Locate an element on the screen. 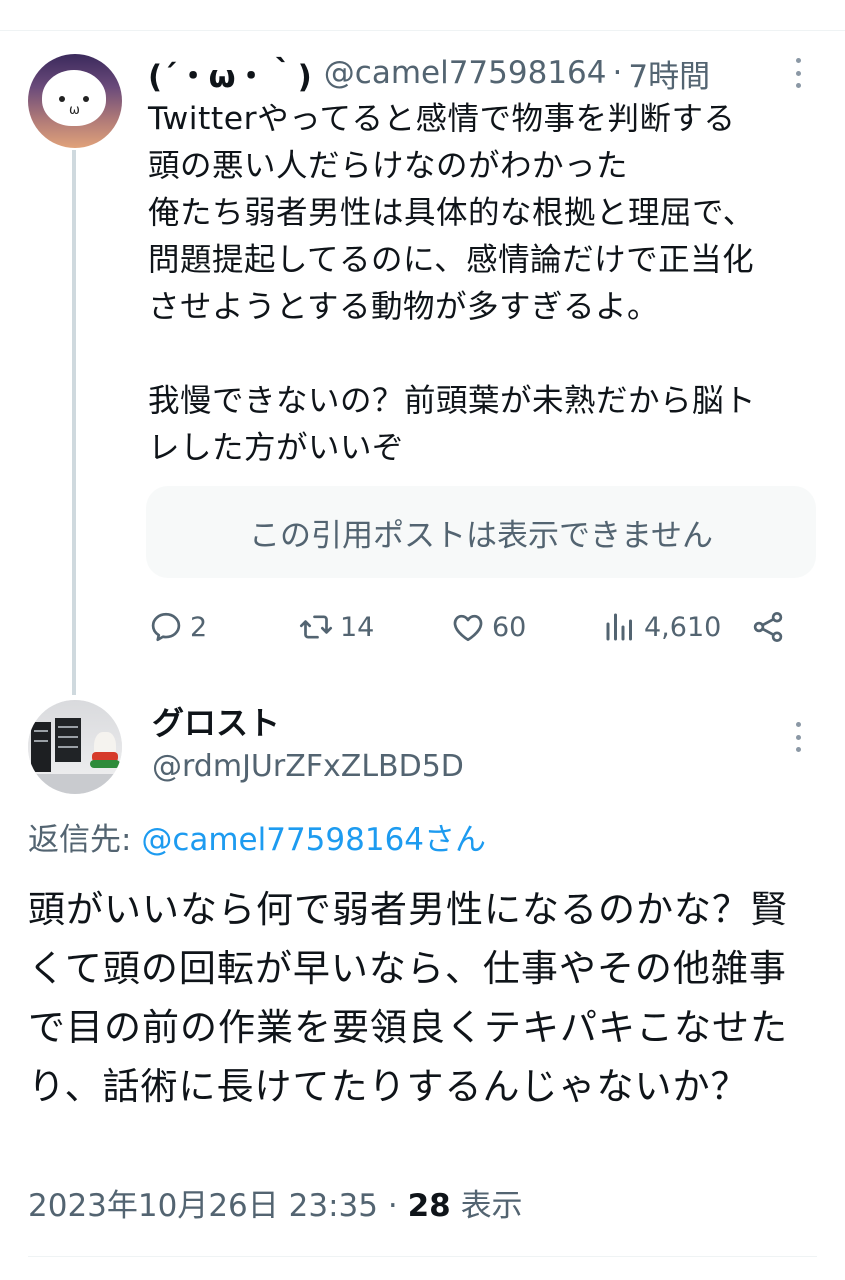 This screenshot has width=845, height=1280. reply-icon is located at coordinates (166, 627).